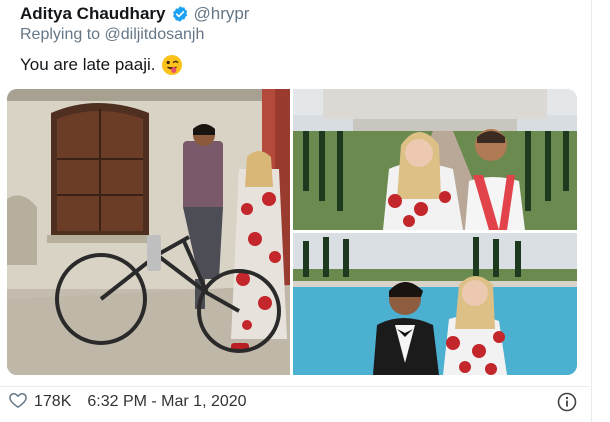 This screenshot has height=422, width=610. Describe the element at coordinates (155, 34) in the screenshot. I see `reply-mention-link: @diljitdosanjh` at that location.